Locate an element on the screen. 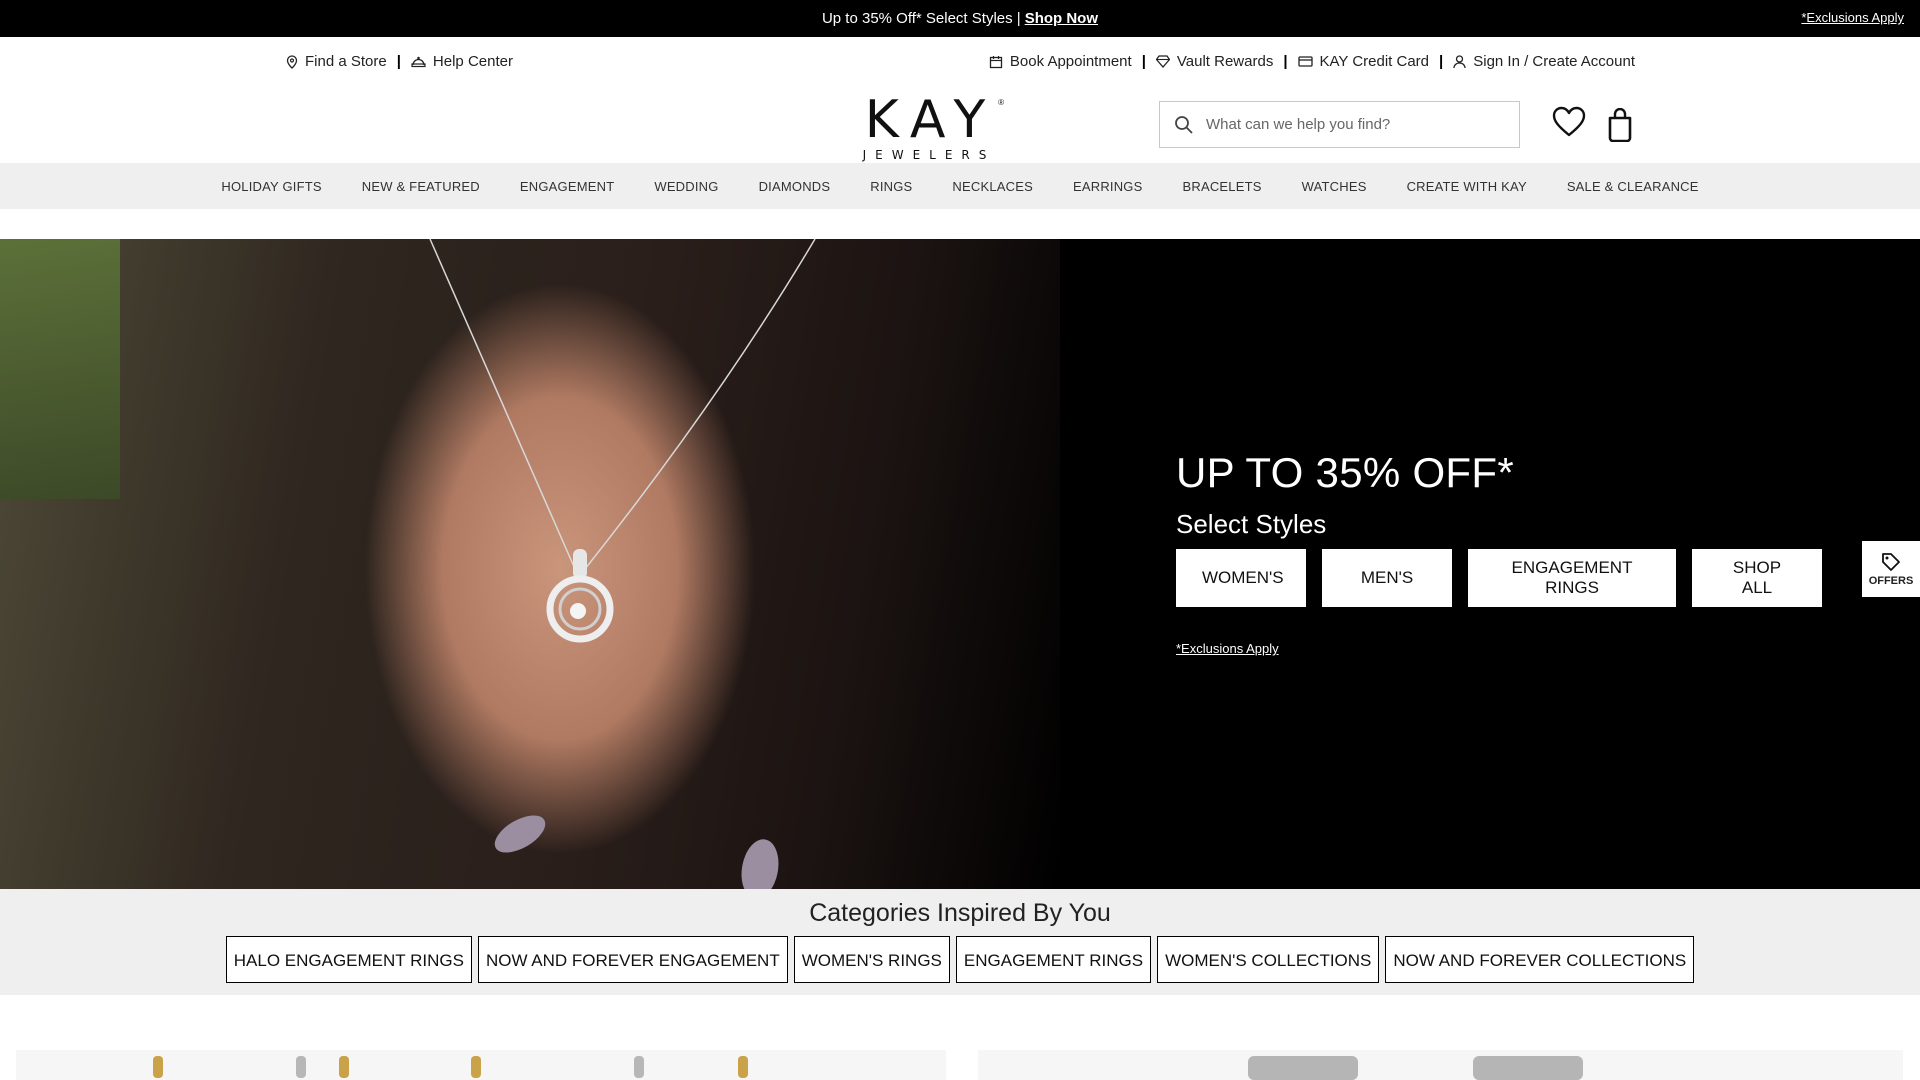 This screenshot has width=1920, height=1080. womens-button: WOMEN'S is located at coordinates (1241, 578).